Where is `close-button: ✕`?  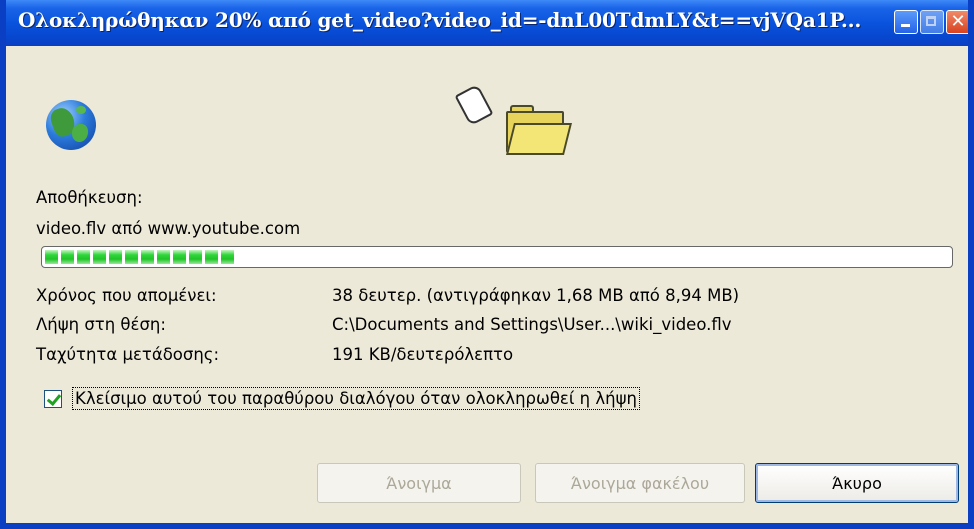
close-button: ✕ is located at coordinates (957, 22).